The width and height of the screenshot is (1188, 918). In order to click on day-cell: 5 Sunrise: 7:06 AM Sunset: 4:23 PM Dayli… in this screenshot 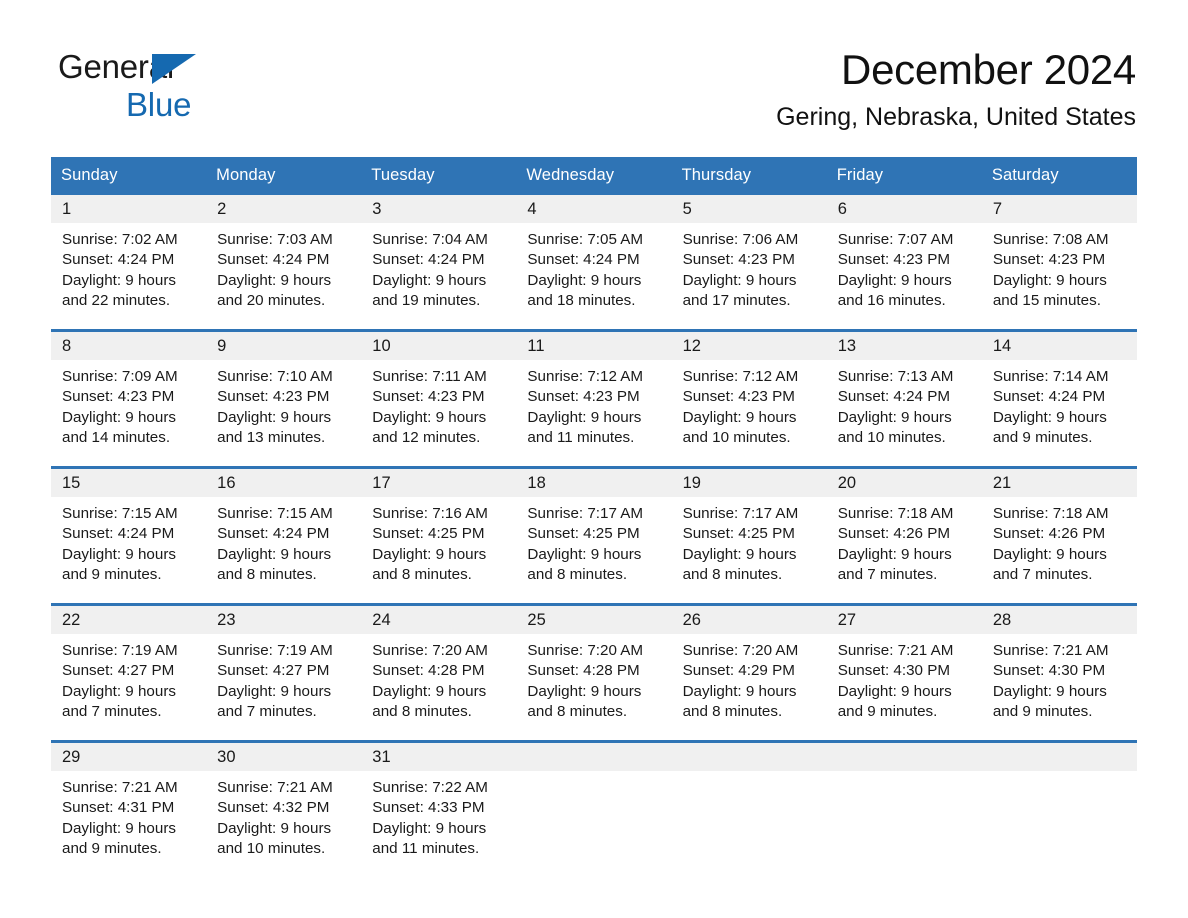, I will do `click(749, 255)`.